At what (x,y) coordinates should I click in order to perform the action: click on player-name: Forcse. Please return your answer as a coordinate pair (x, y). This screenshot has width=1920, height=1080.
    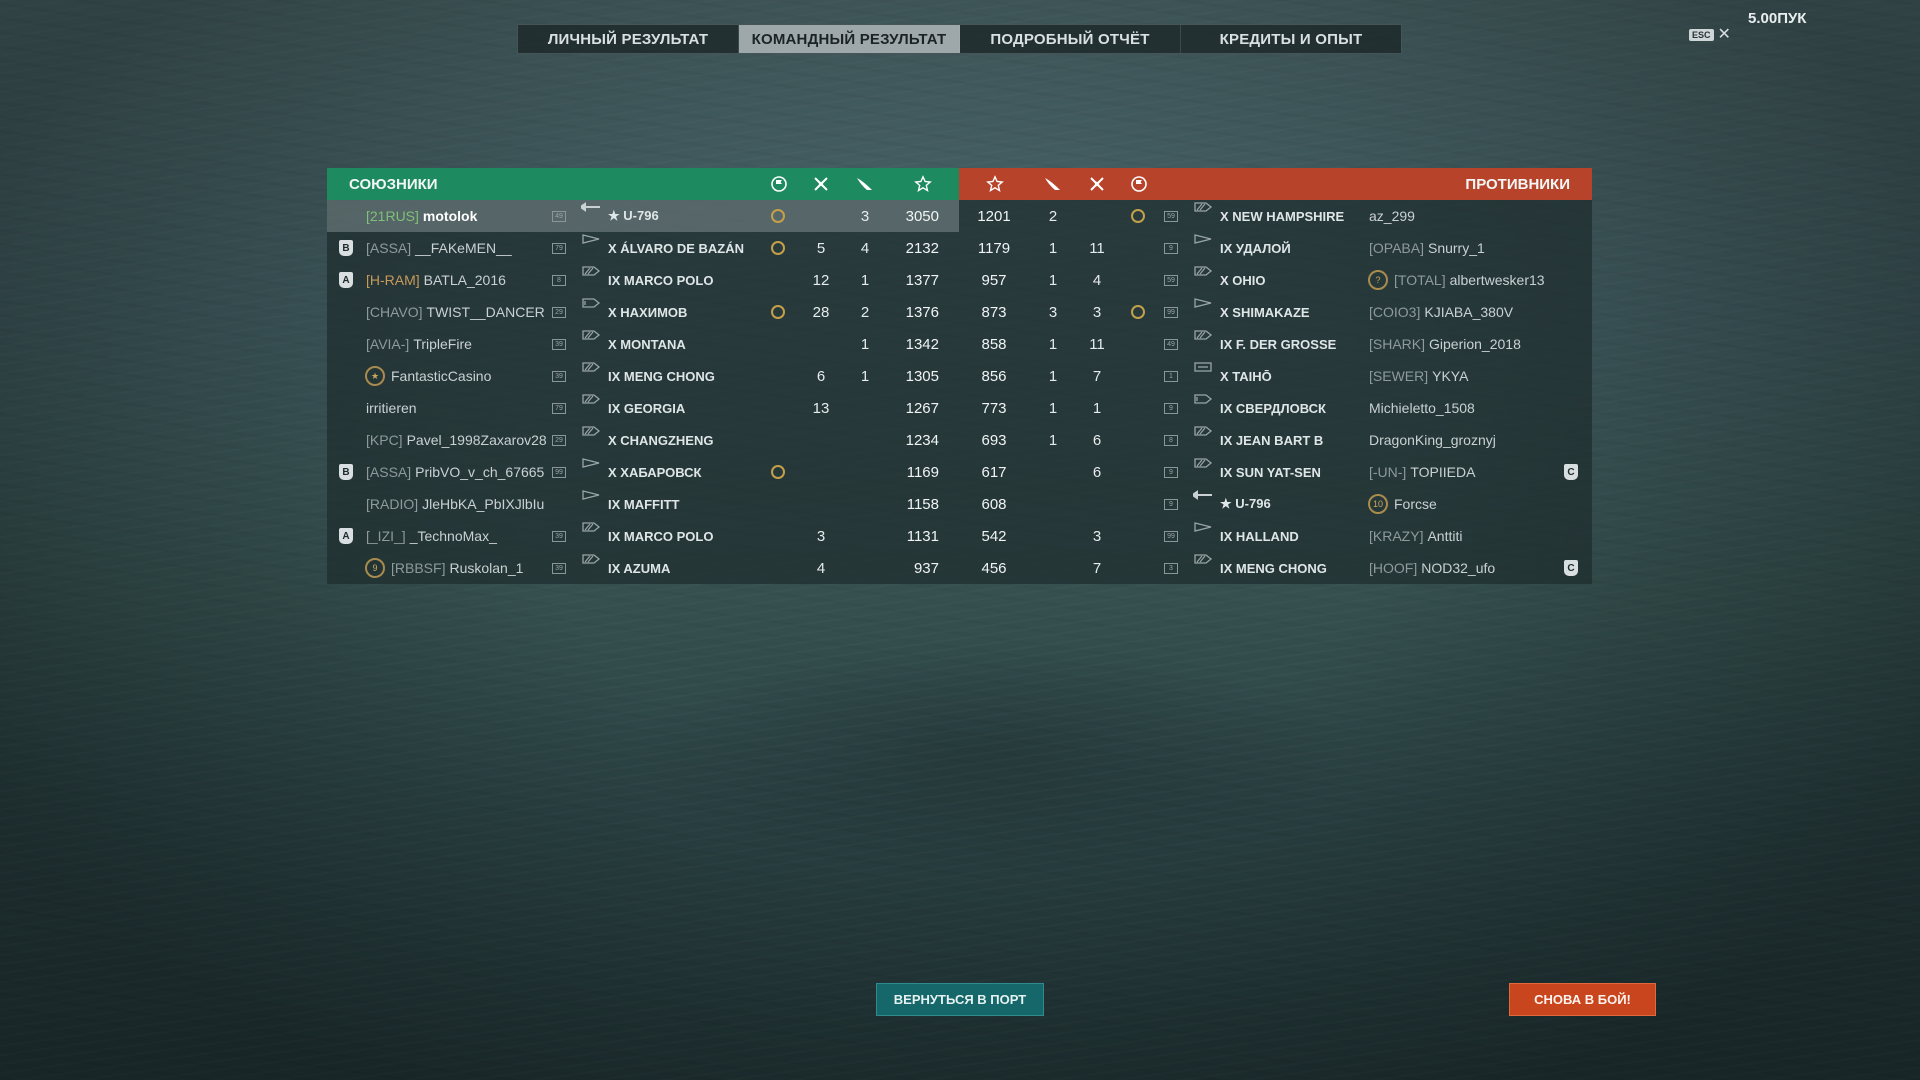
    Looking at the image, I should click on (1415, 504).